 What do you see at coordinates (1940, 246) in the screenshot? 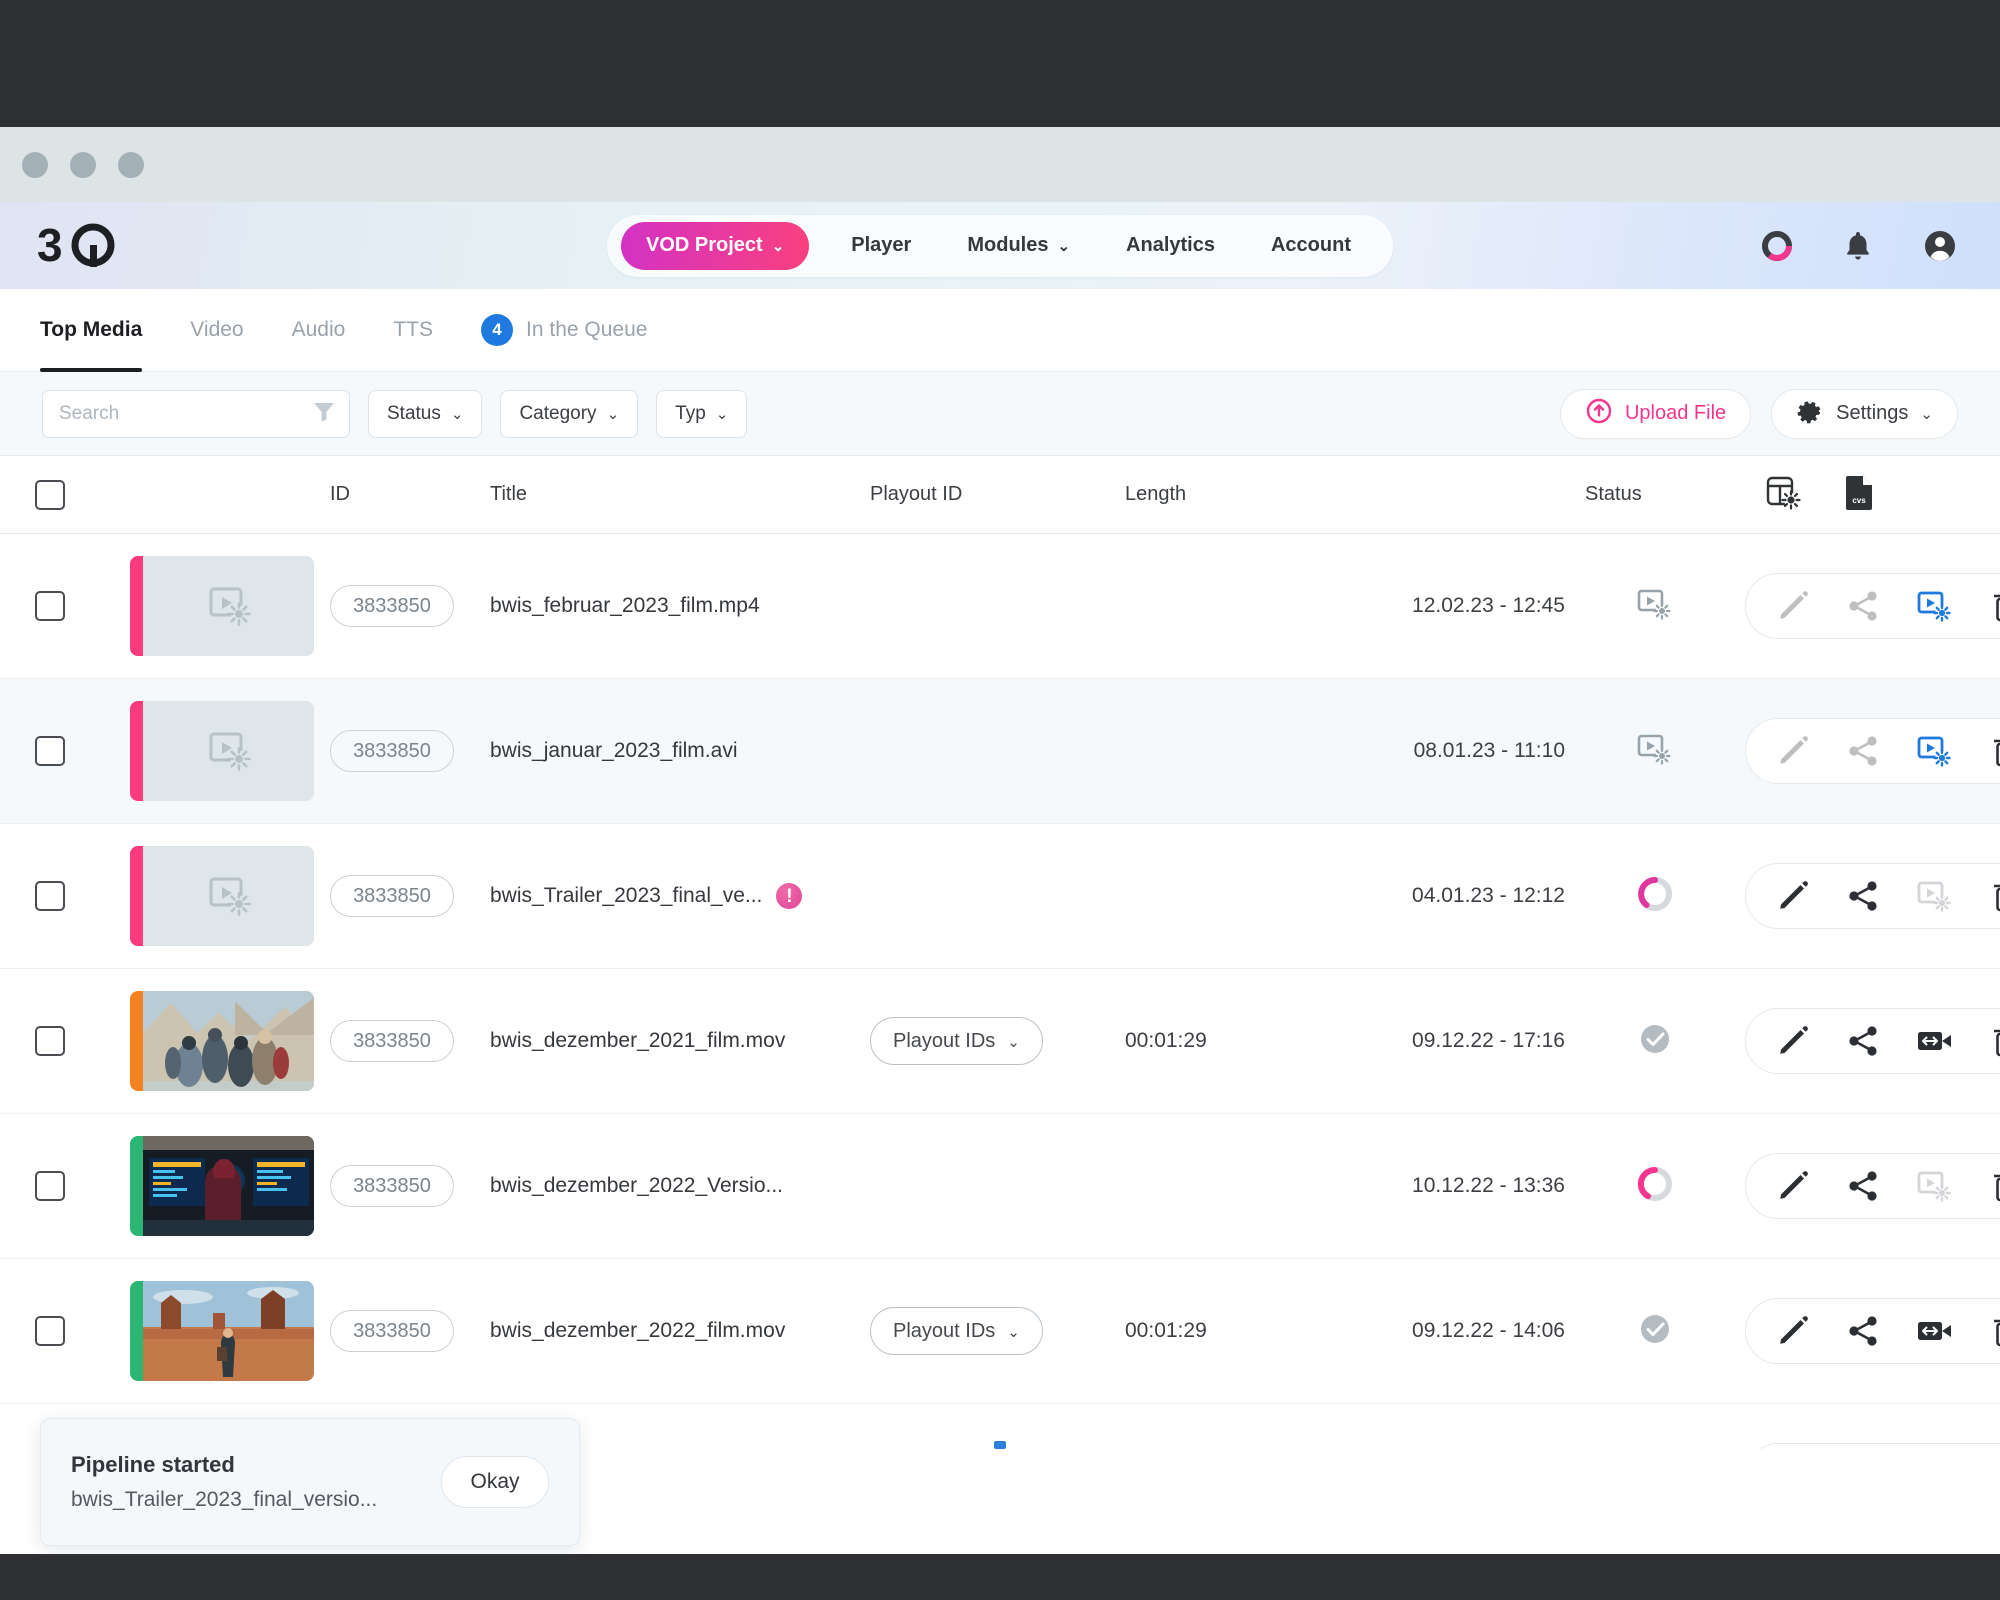
I see `account-circle-icon` at bounding box center [1940, 246].